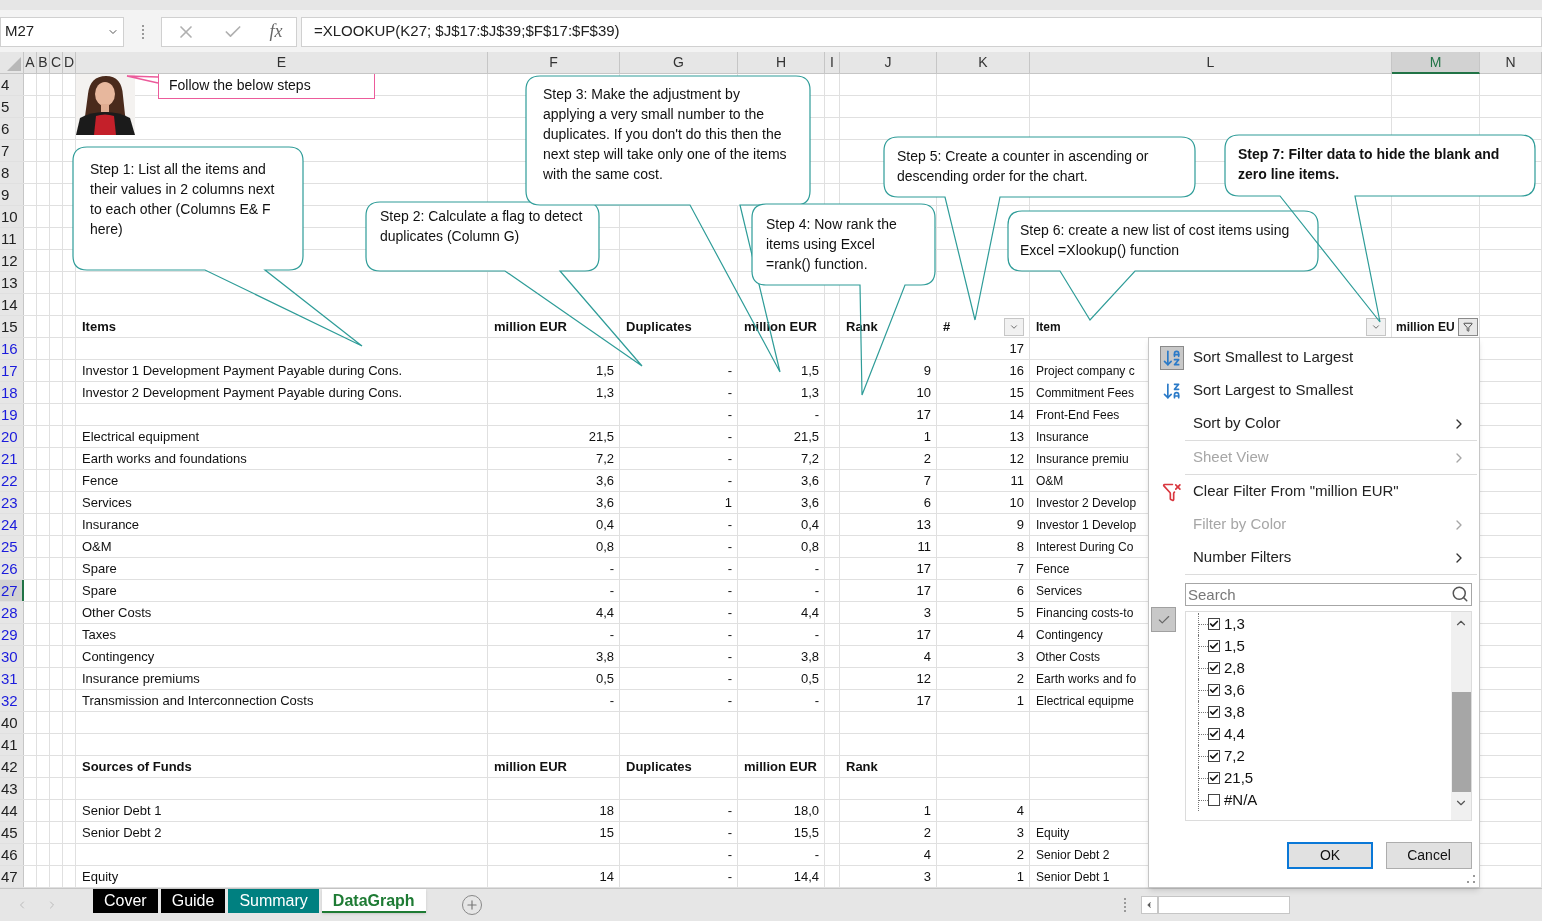  I want to click on row-number: 9, so click(12, 194).